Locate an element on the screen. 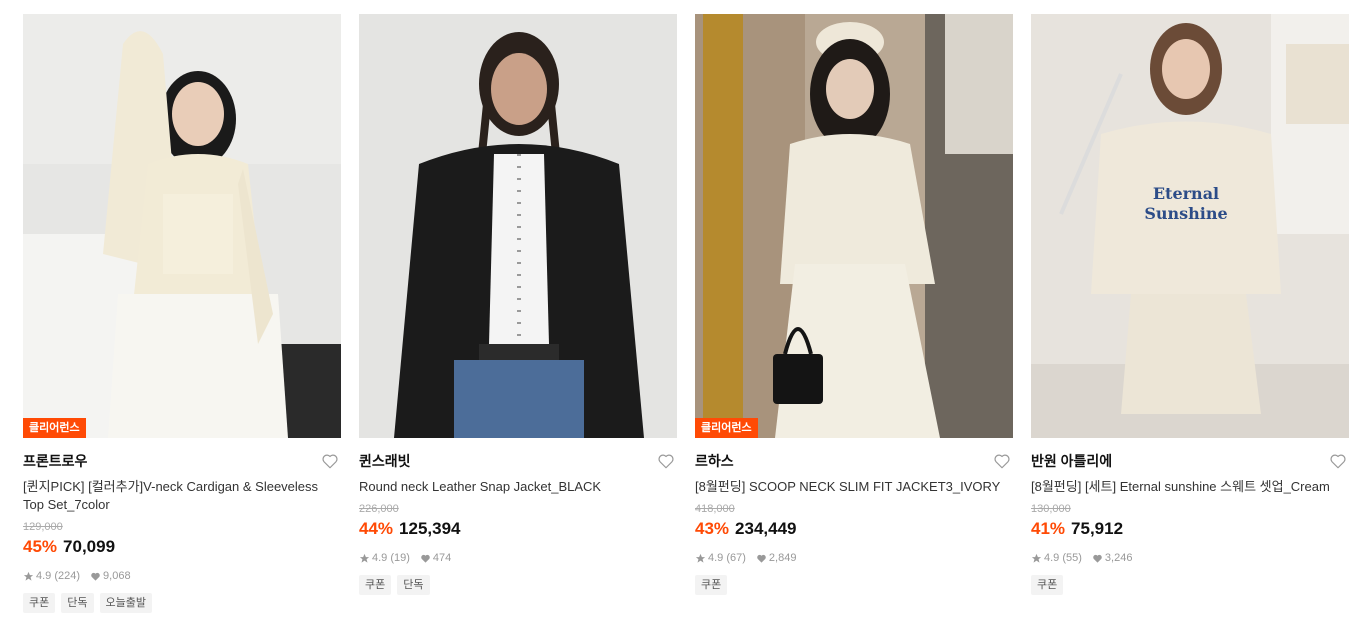 Image resolution: width=1360 pixels, height=635 pixels. discount-rate: 41% is located at coordinates (1048, 528).